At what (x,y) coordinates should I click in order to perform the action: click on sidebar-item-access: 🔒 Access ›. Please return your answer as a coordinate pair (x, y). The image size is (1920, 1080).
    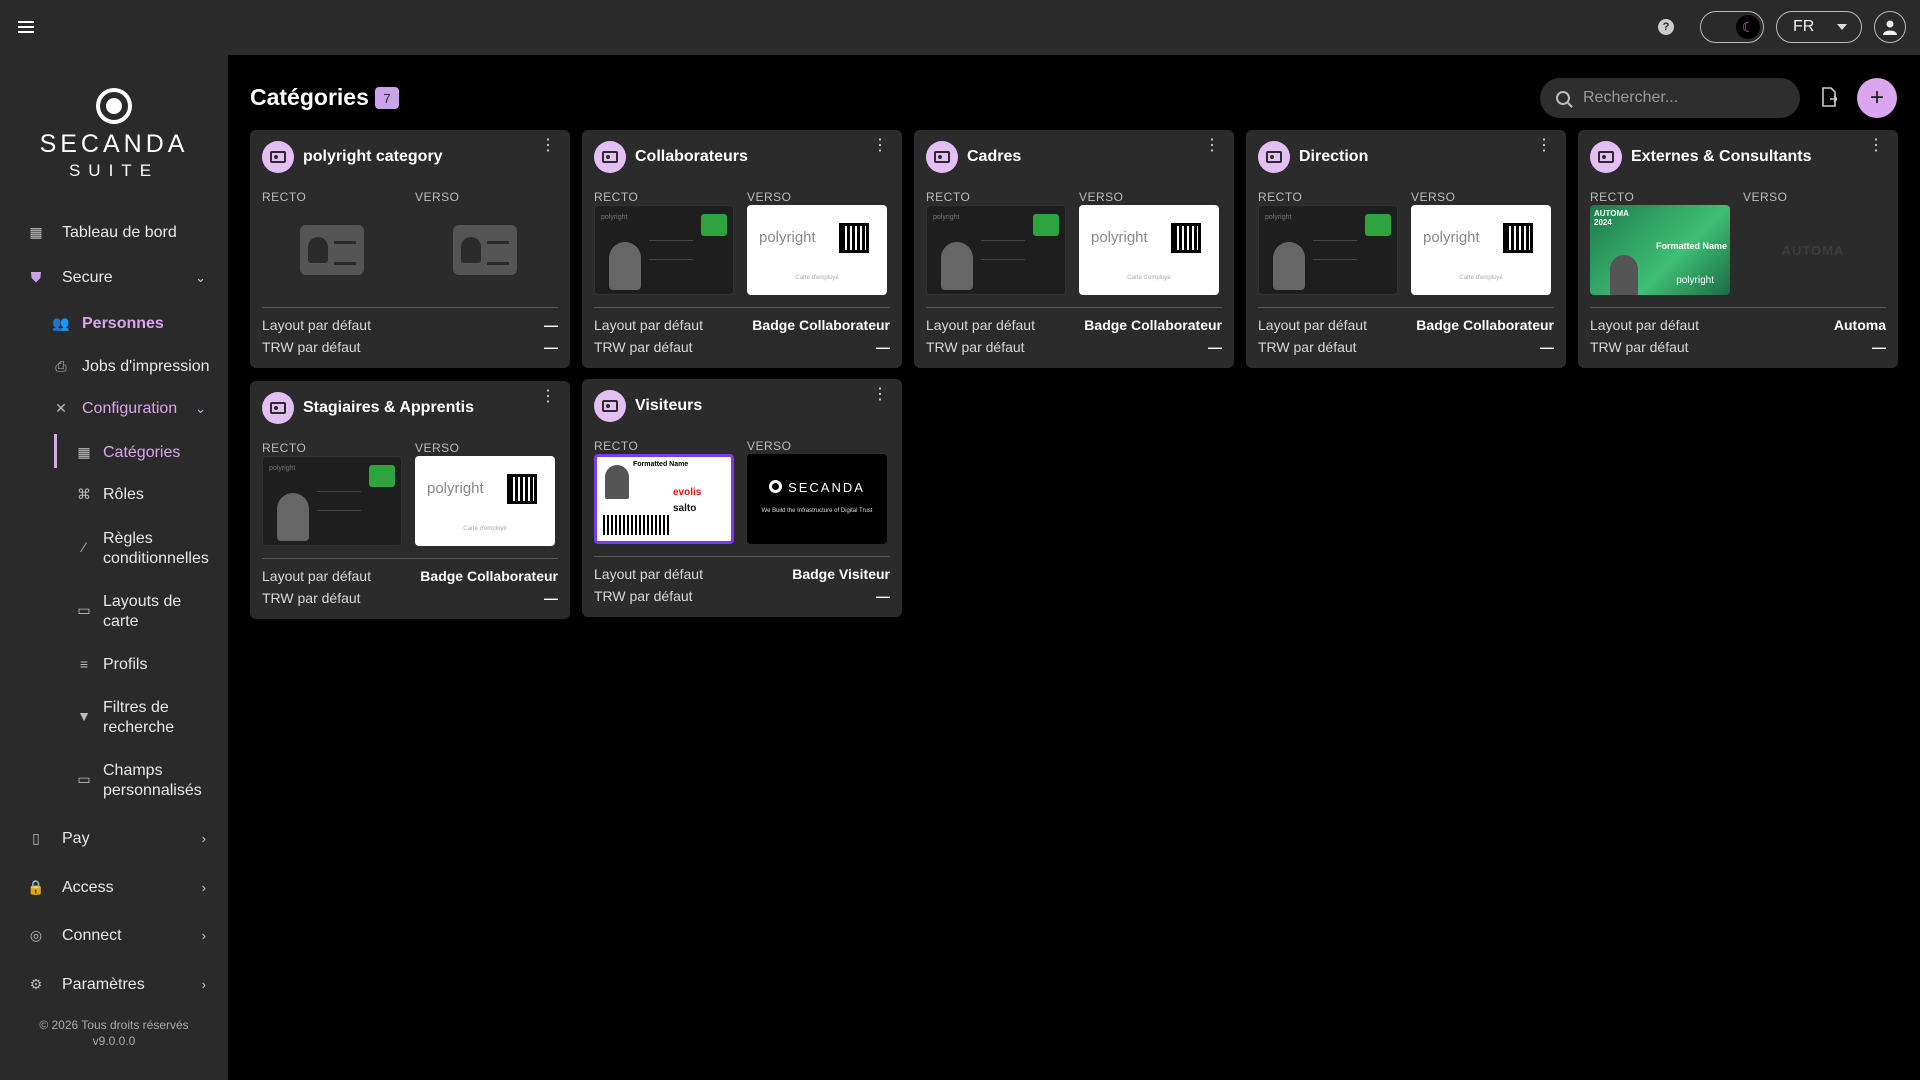
    Looking at the image, I should click on (114, 888).